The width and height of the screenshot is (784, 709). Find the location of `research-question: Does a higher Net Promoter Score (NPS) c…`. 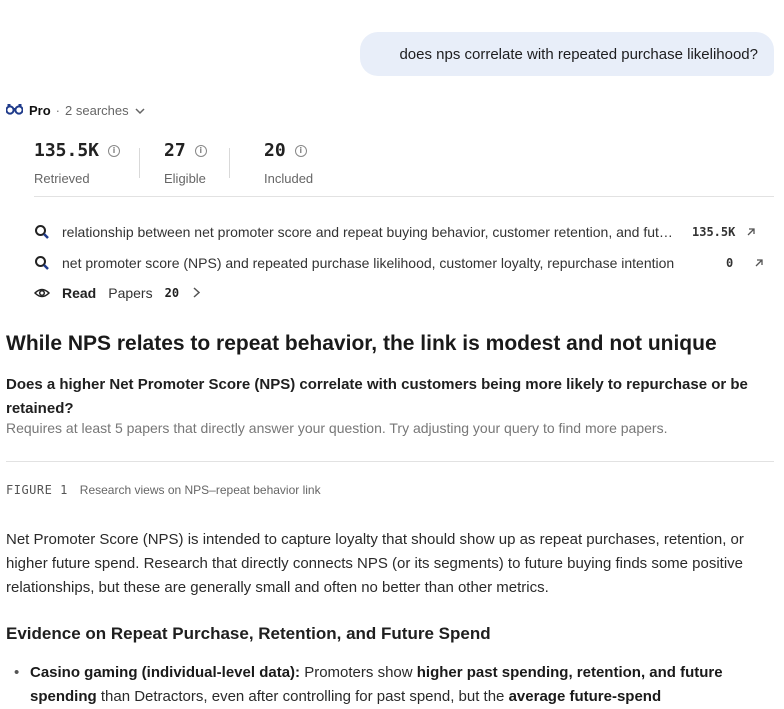

research-question: Does a higher Net Promoter Score (NPS) c… is located at coordinates (377, 396).